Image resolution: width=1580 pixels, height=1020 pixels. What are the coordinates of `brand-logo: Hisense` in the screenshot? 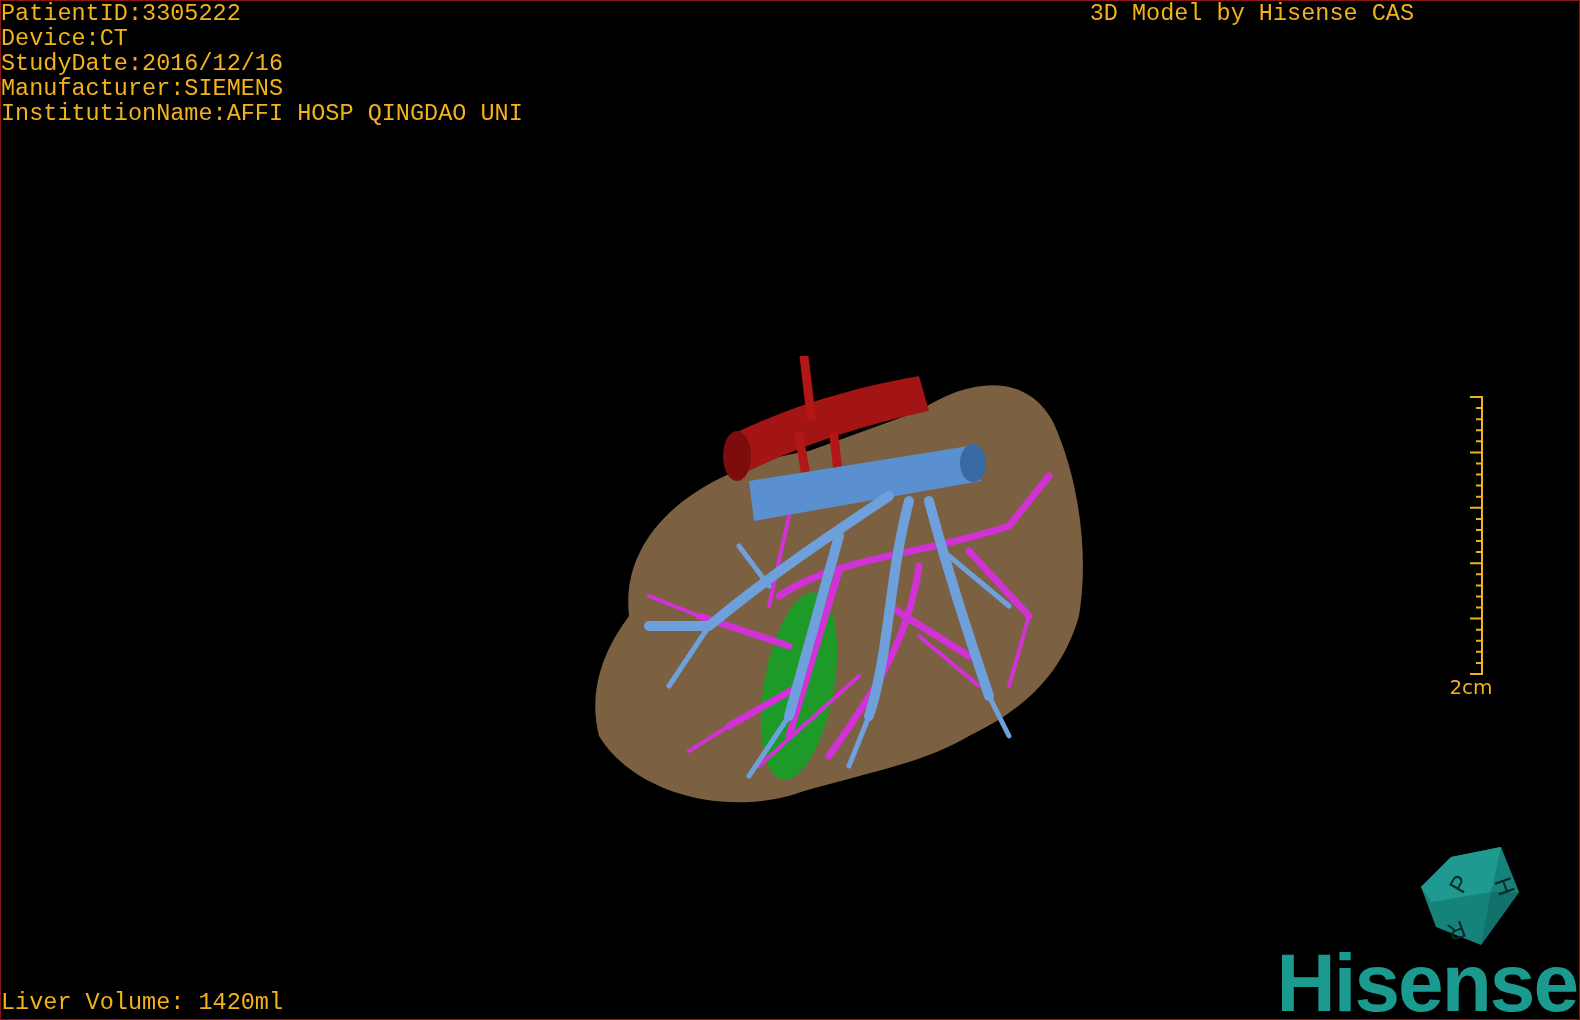 It's located at (1426, 983).